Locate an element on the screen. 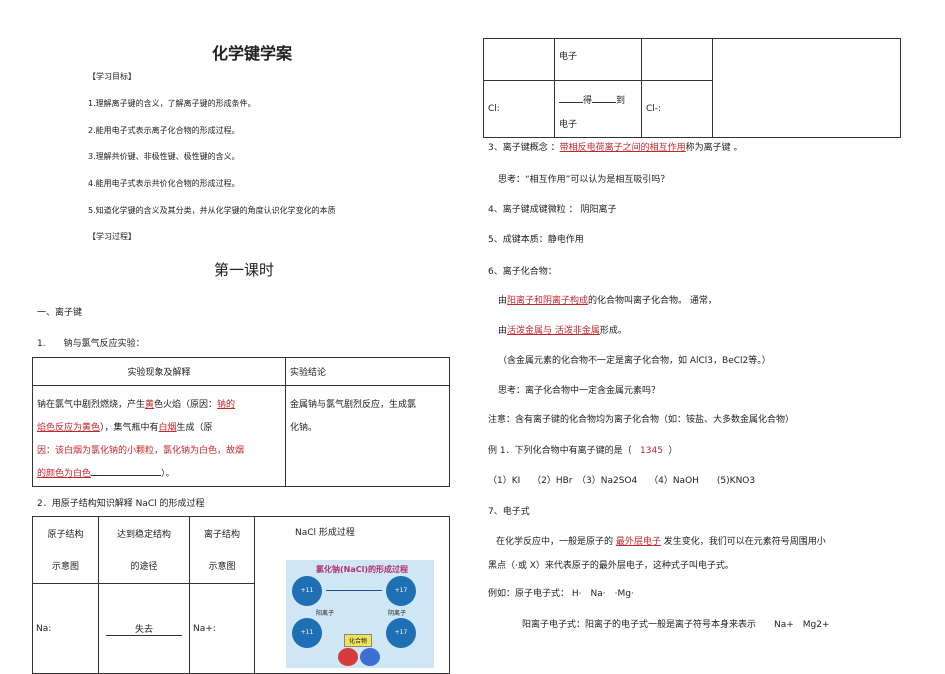 The height and width of the screenshot is (674, 945). na-ion-icon is located at coordinates (348, 657).